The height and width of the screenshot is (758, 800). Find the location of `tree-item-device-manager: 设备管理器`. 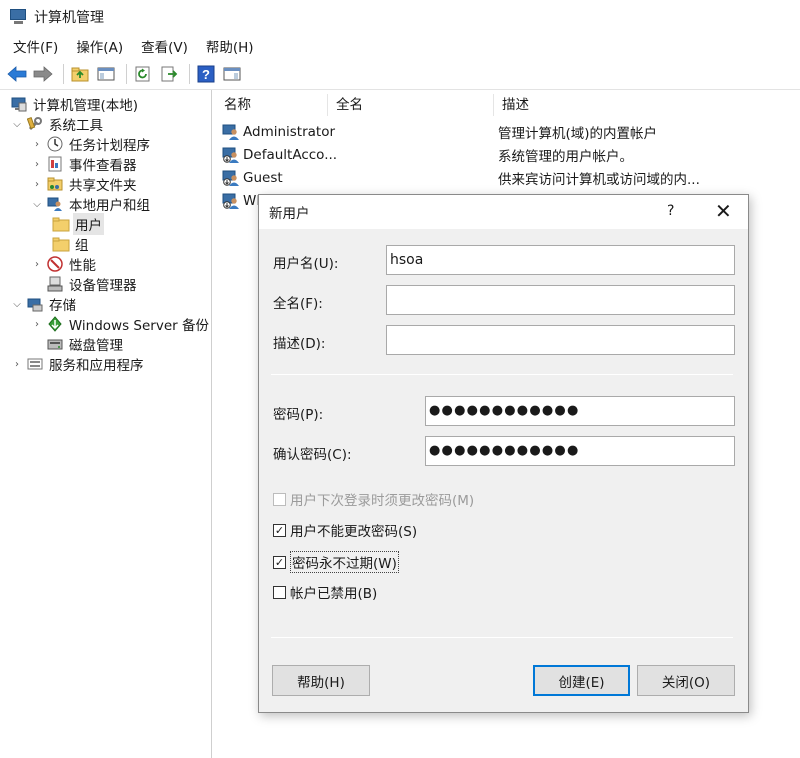

tree-item-device-manager: 设备管理器 is located at coordinates (105, 284).